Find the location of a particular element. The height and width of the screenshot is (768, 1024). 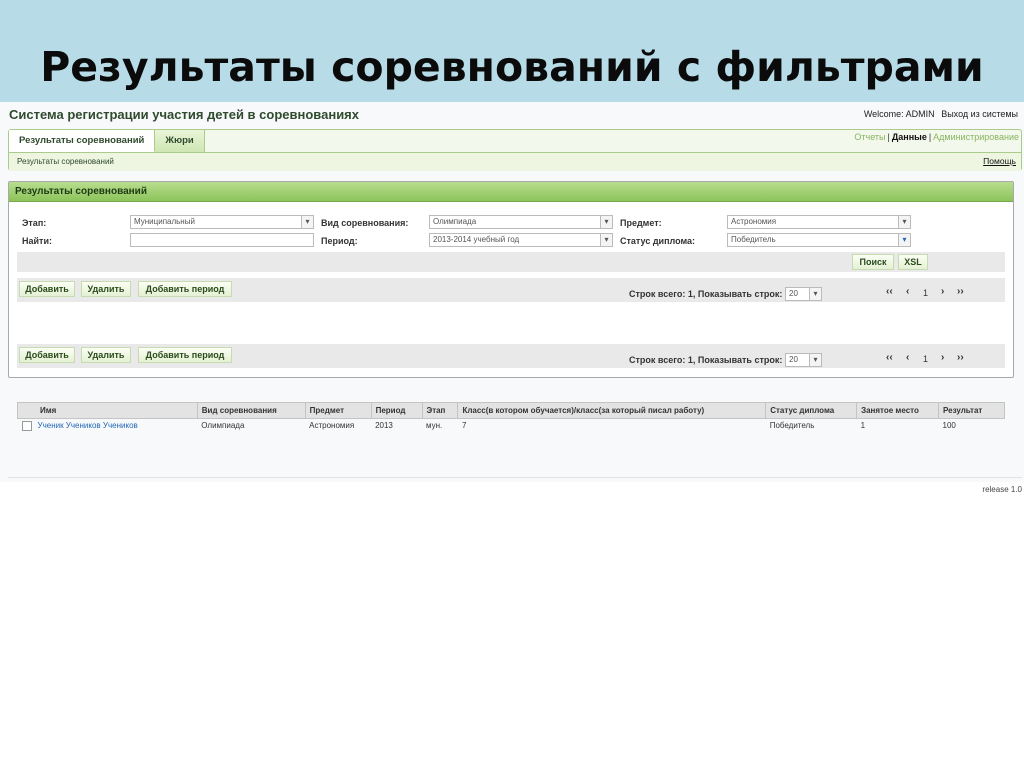

stage-label: Этап: is located at coordinates (34, 223).